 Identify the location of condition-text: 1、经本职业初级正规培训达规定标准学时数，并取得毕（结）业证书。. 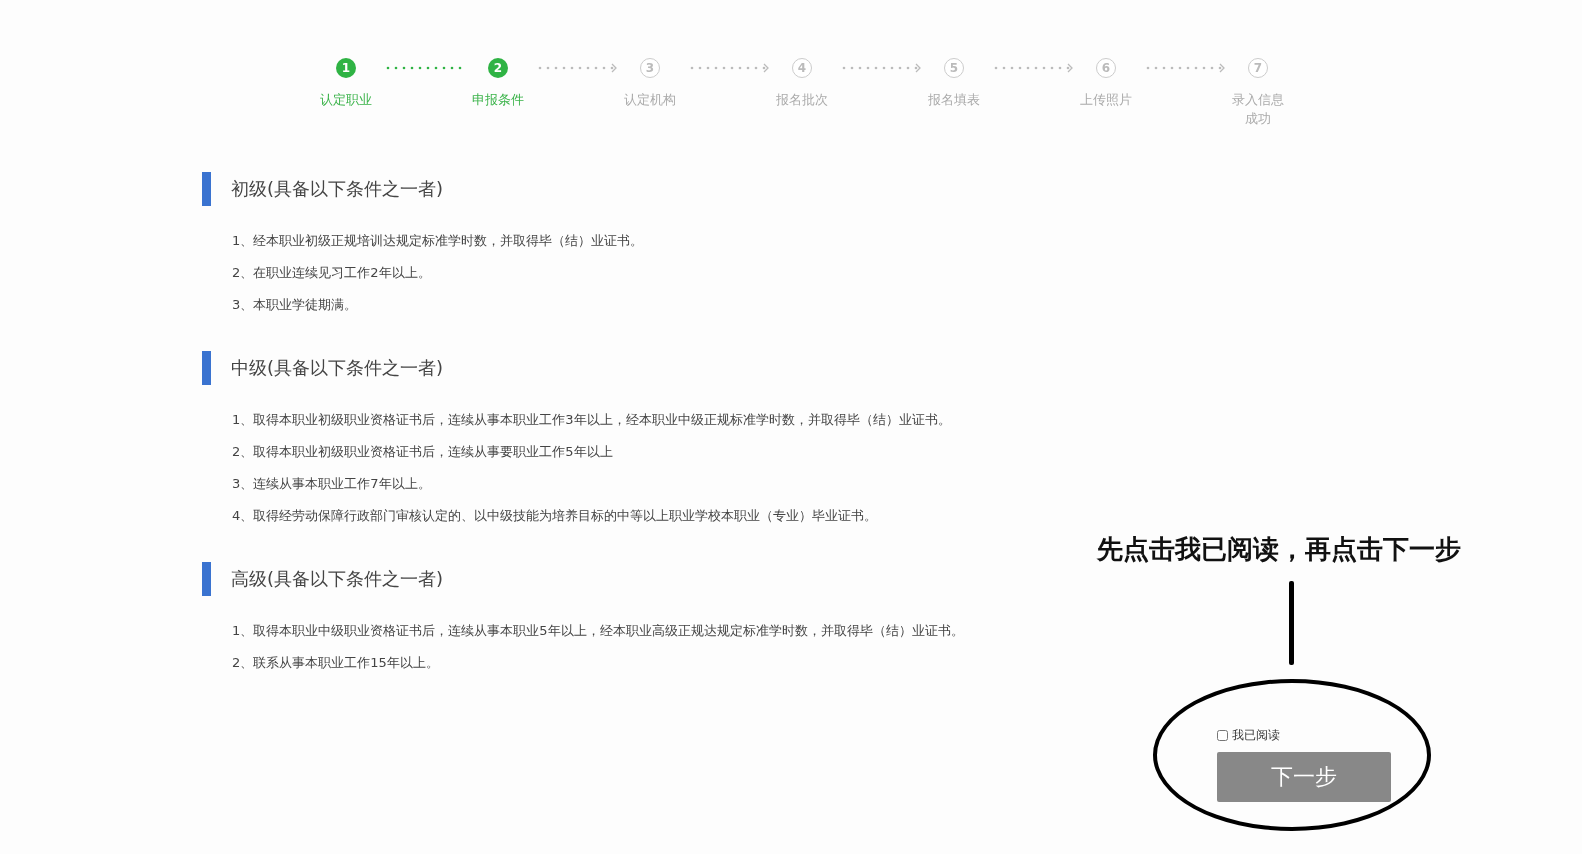
(438, 241).